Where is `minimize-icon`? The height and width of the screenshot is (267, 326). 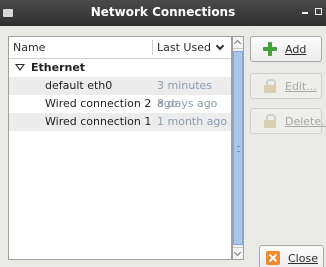 minimize-icon is located at coordinates (305, 13).